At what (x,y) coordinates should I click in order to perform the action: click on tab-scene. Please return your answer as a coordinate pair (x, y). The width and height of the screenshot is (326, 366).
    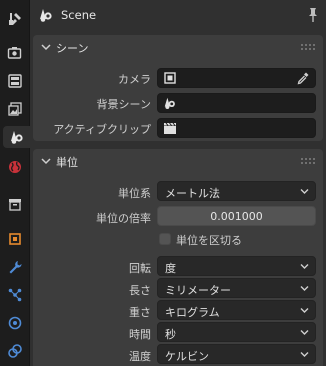
    Looking at the image, I should click on (16, 137).